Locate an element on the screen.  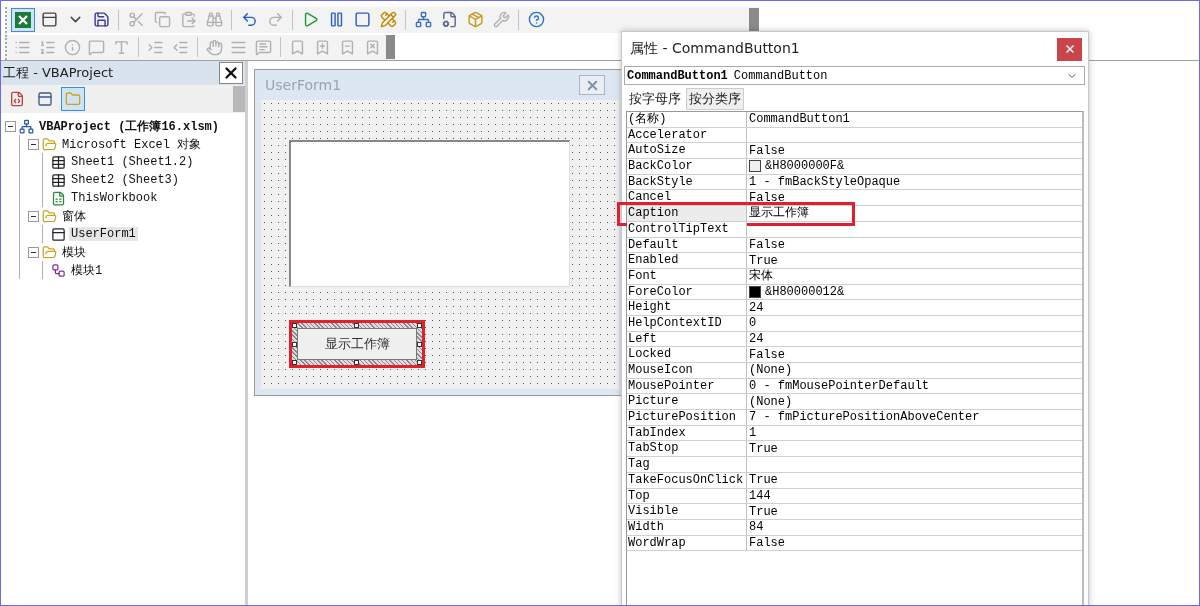
tab: 按分类序 is located at coordinates (715, 99).